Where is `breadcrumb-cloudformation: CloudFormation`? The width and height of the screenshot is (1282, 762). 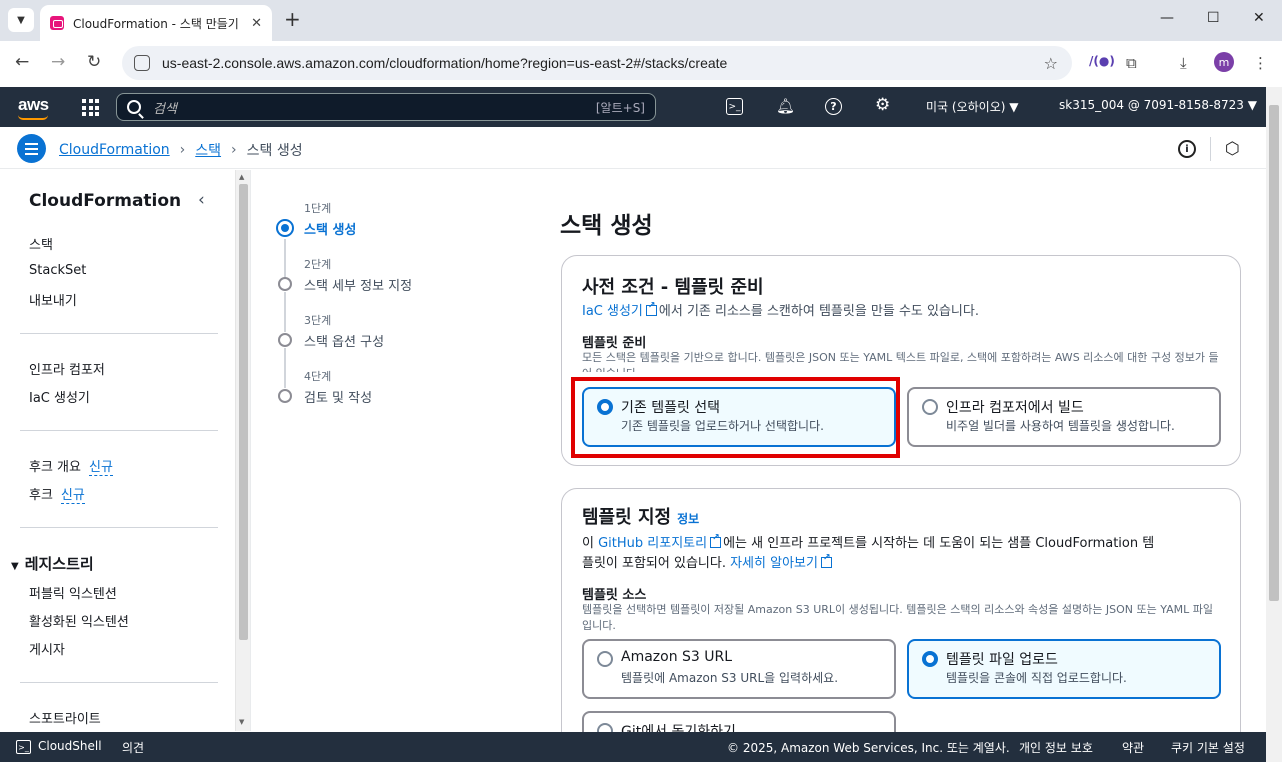
breadcrumb-cloudformation: CloudFormation is located at coordinates (114, 150).